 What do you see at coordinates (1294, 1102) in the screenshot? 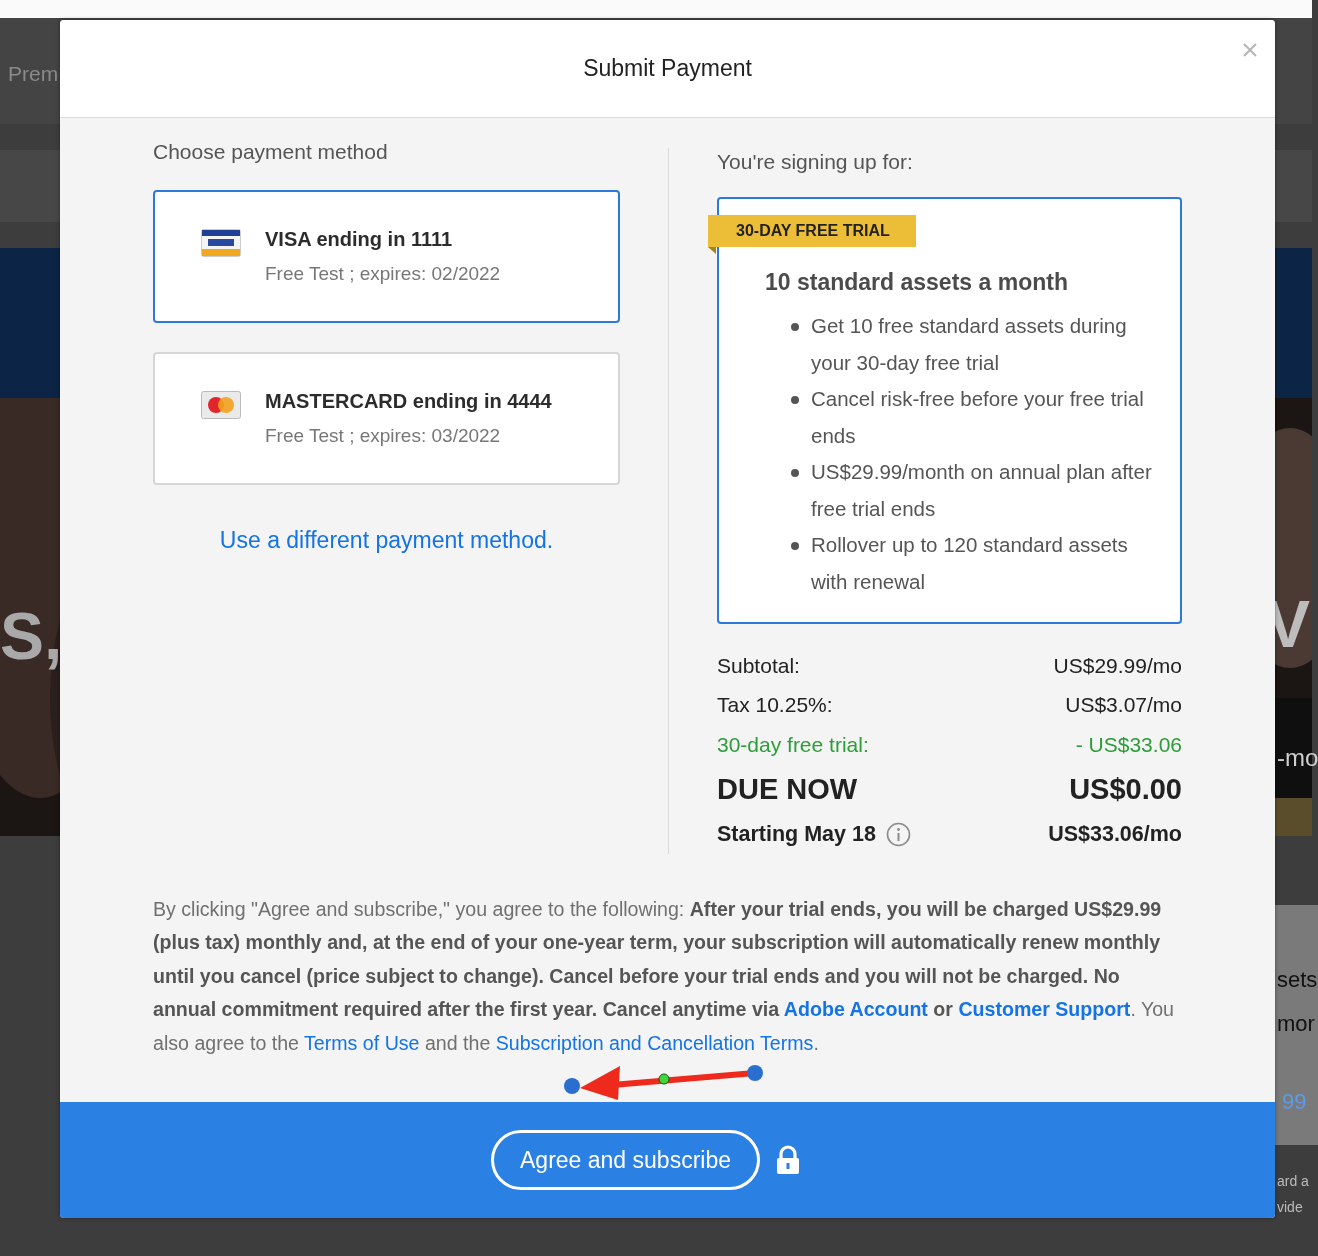
I see `background-text: 99` at bounding box center [1294, 1102].